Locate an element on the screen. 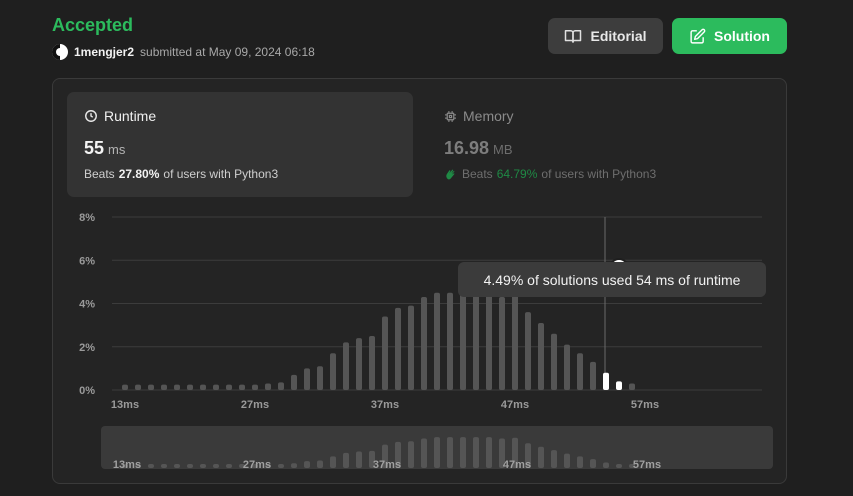 This screenshot has height=496, width=853. overview-tick-label: 13ms is located at coordinates (127, 465).